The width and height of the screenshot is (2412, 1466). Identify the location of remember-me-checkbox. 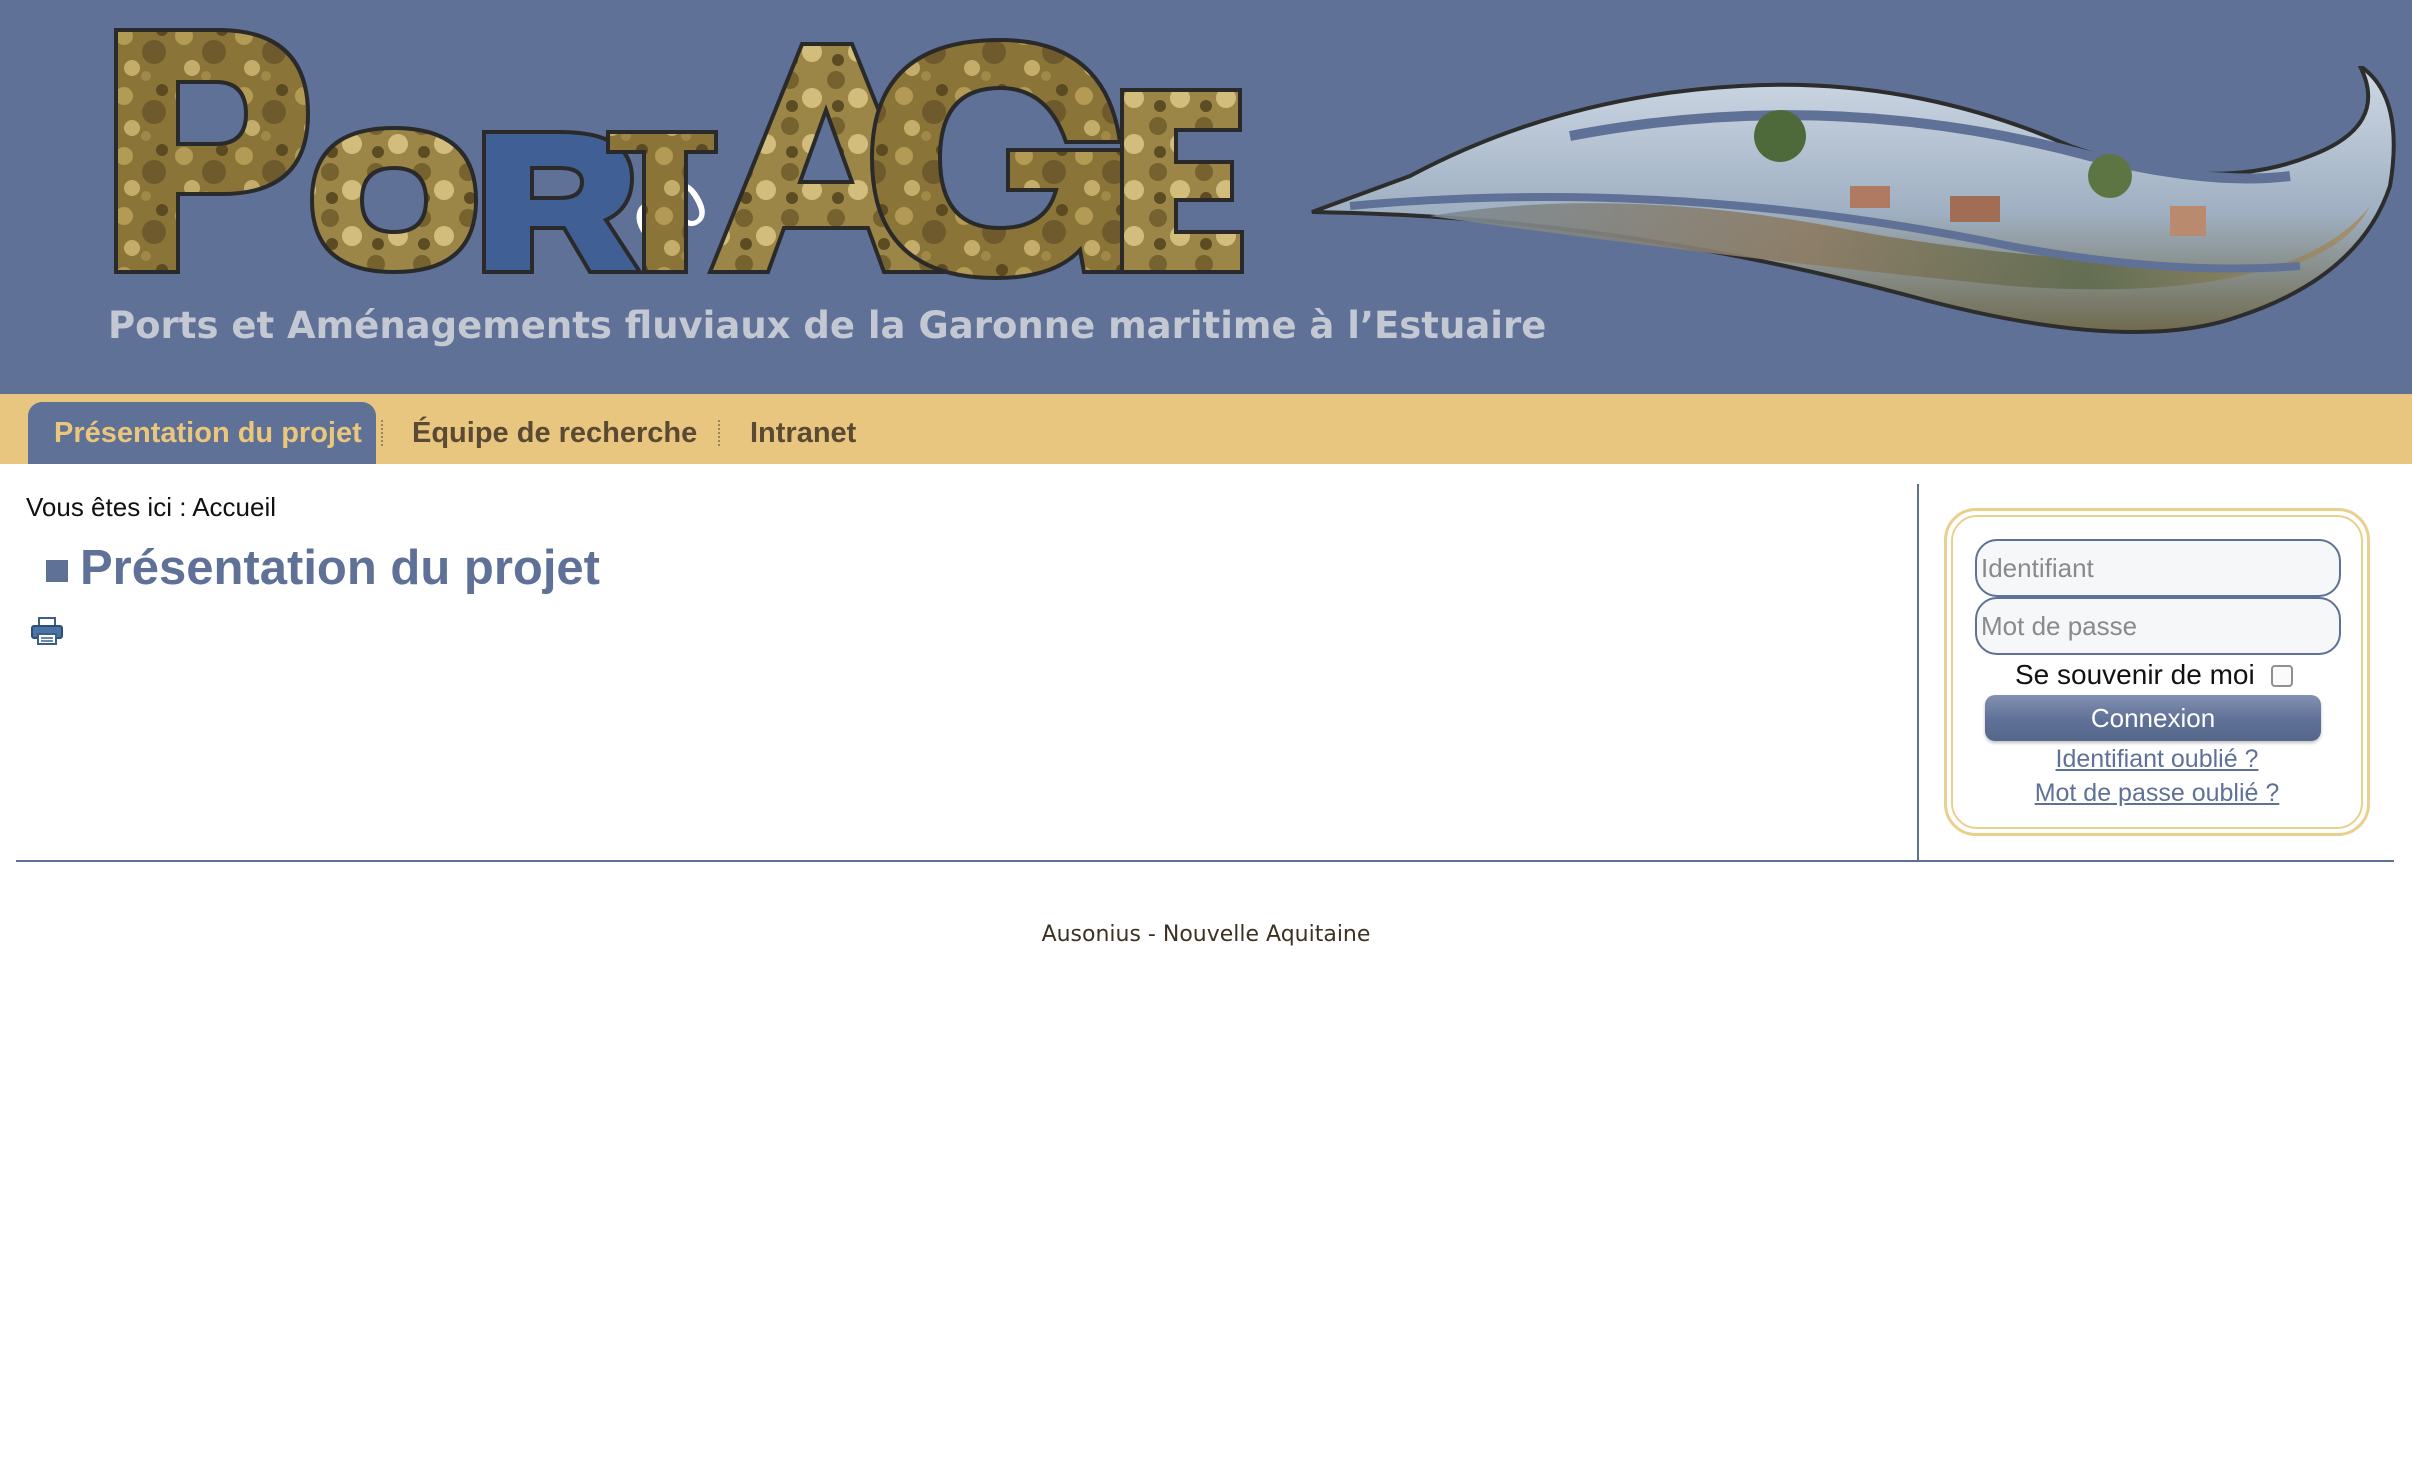
(2282, 676).